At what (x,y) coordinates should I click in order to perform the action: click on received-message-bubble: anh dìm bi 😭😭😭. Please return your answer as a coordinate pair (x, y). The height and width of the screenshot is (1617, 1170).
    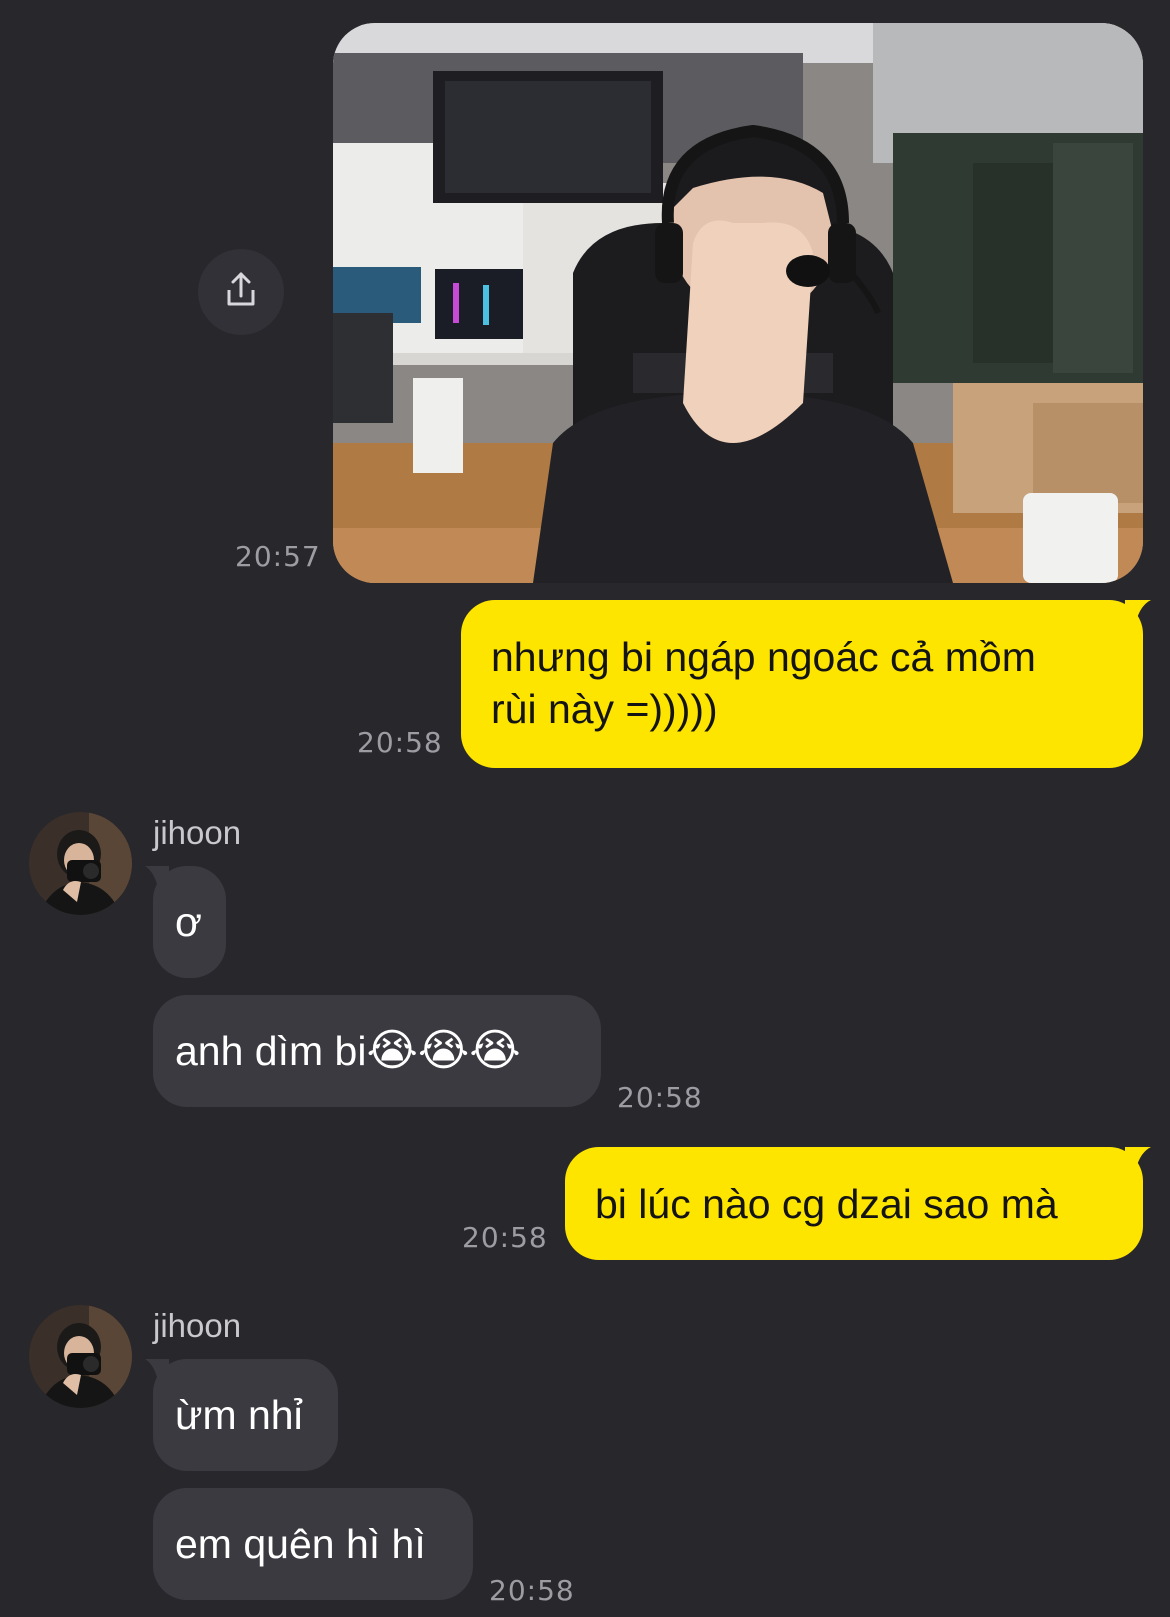
    Looking at the image, I should click on (377, 1051).